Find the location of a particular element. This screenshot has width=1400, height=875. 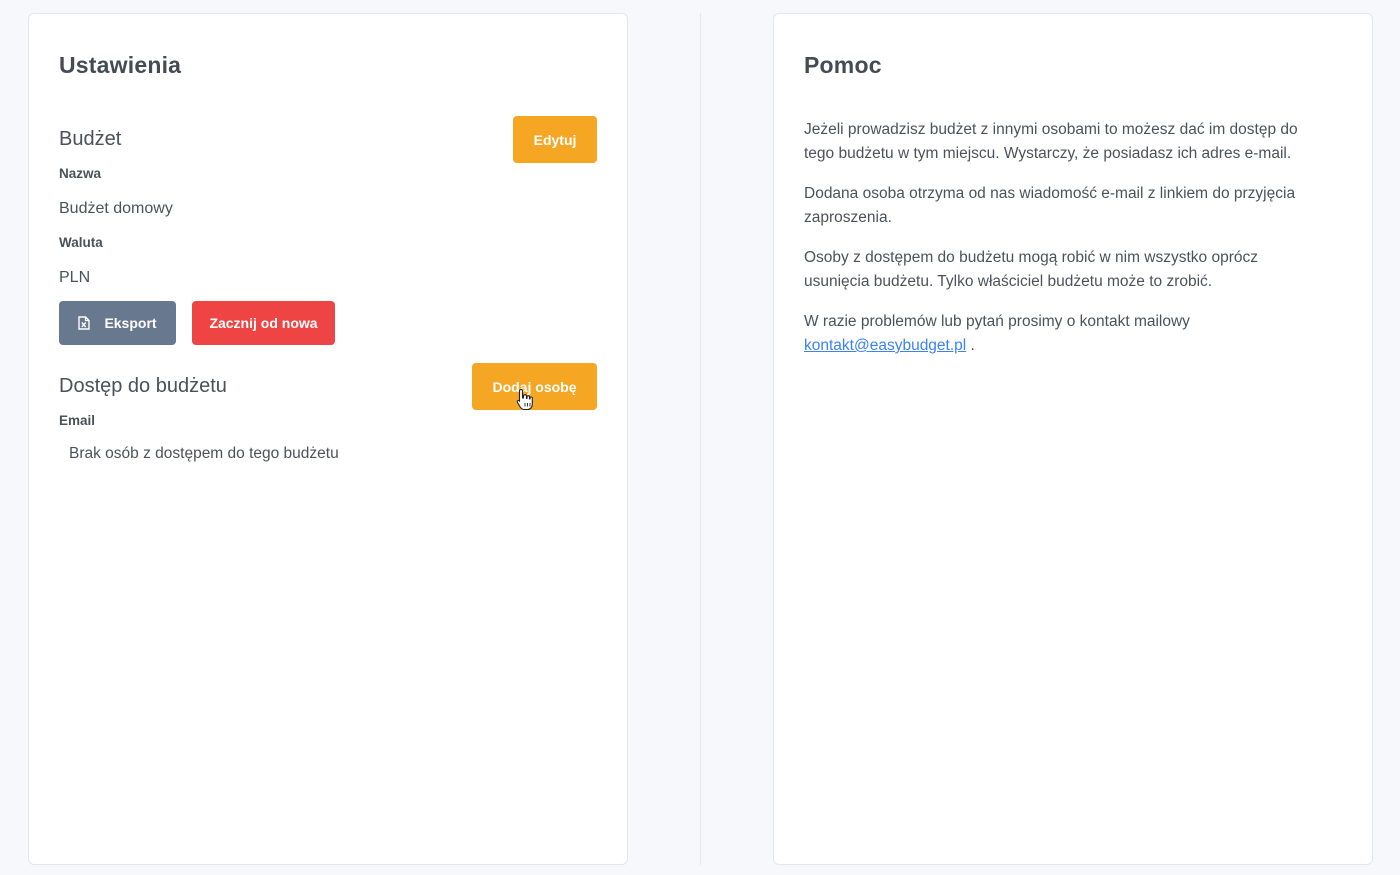

budget-section-title: Budżet is located at coordinates (90, 139).